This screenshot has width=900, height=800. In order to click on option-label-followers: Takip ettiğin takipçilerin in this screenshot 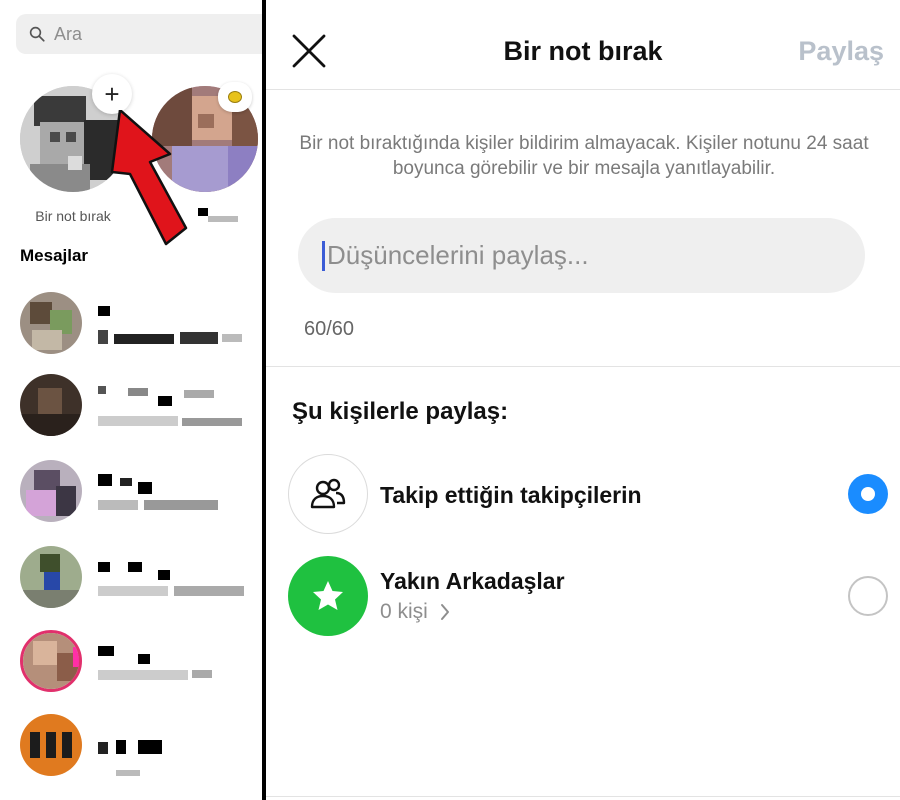, I will do `click(511, 495)`.